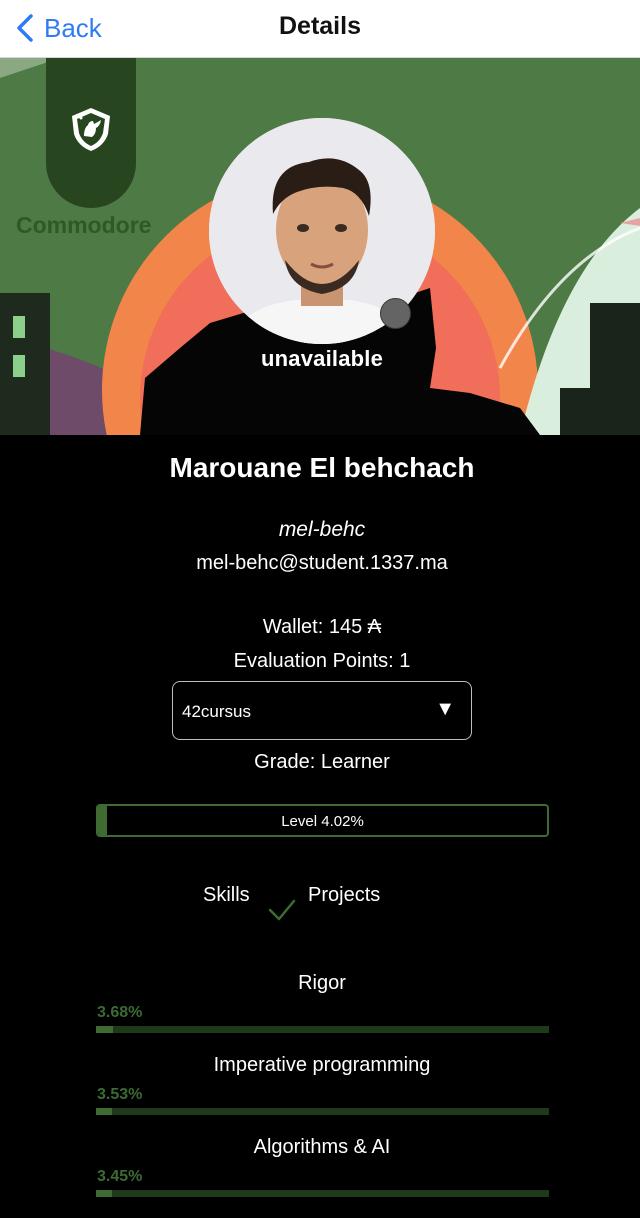 This screenshot has height=1218, width=640. I want to click on wallet: Wallet: 145 ₳, so click(322, 627).